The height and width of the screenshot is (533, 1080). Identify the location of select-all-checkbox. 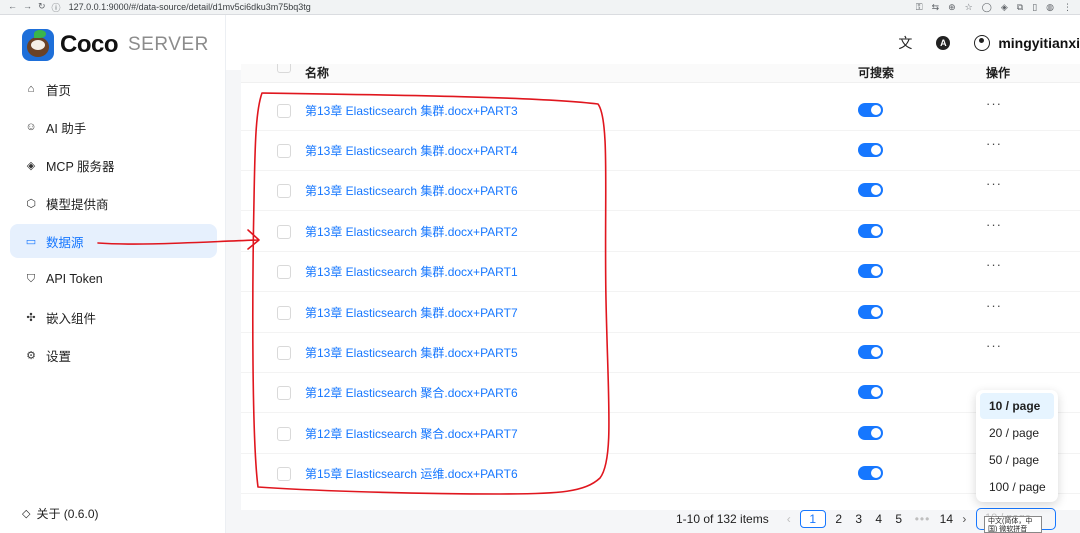
(284, 68).